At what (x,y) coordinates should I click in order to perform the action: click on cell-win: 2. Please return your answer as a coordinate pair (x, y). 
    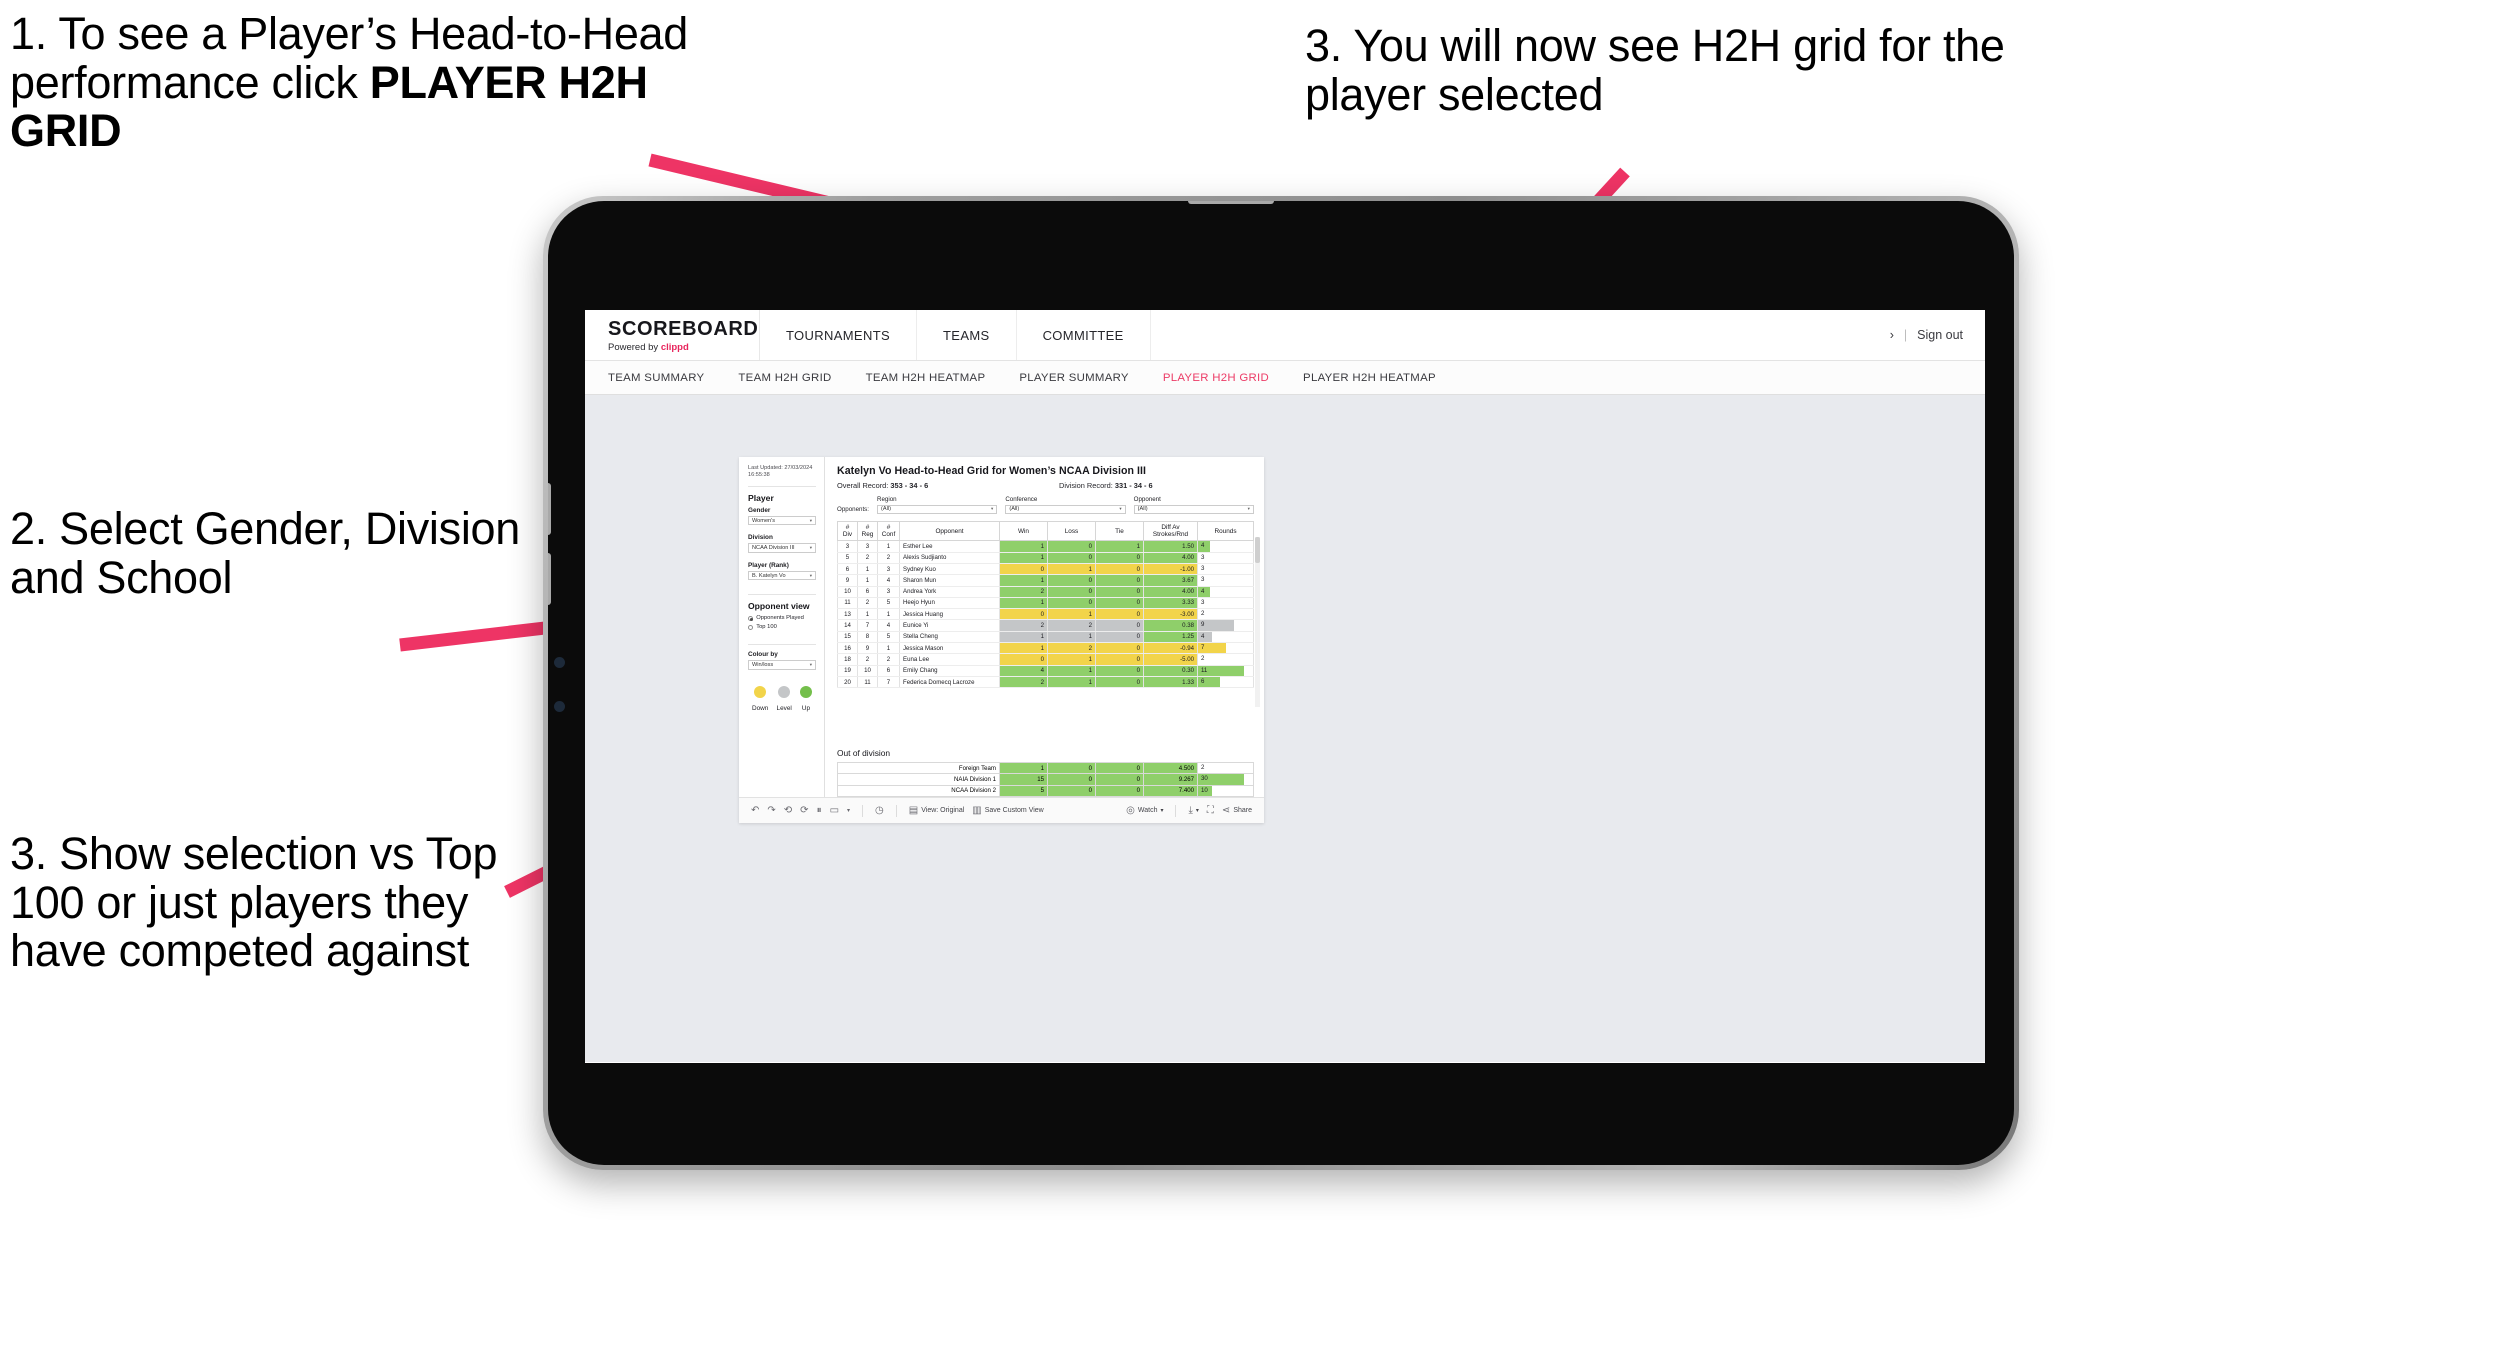
    Looking at the image, I should click on (1023, 625).